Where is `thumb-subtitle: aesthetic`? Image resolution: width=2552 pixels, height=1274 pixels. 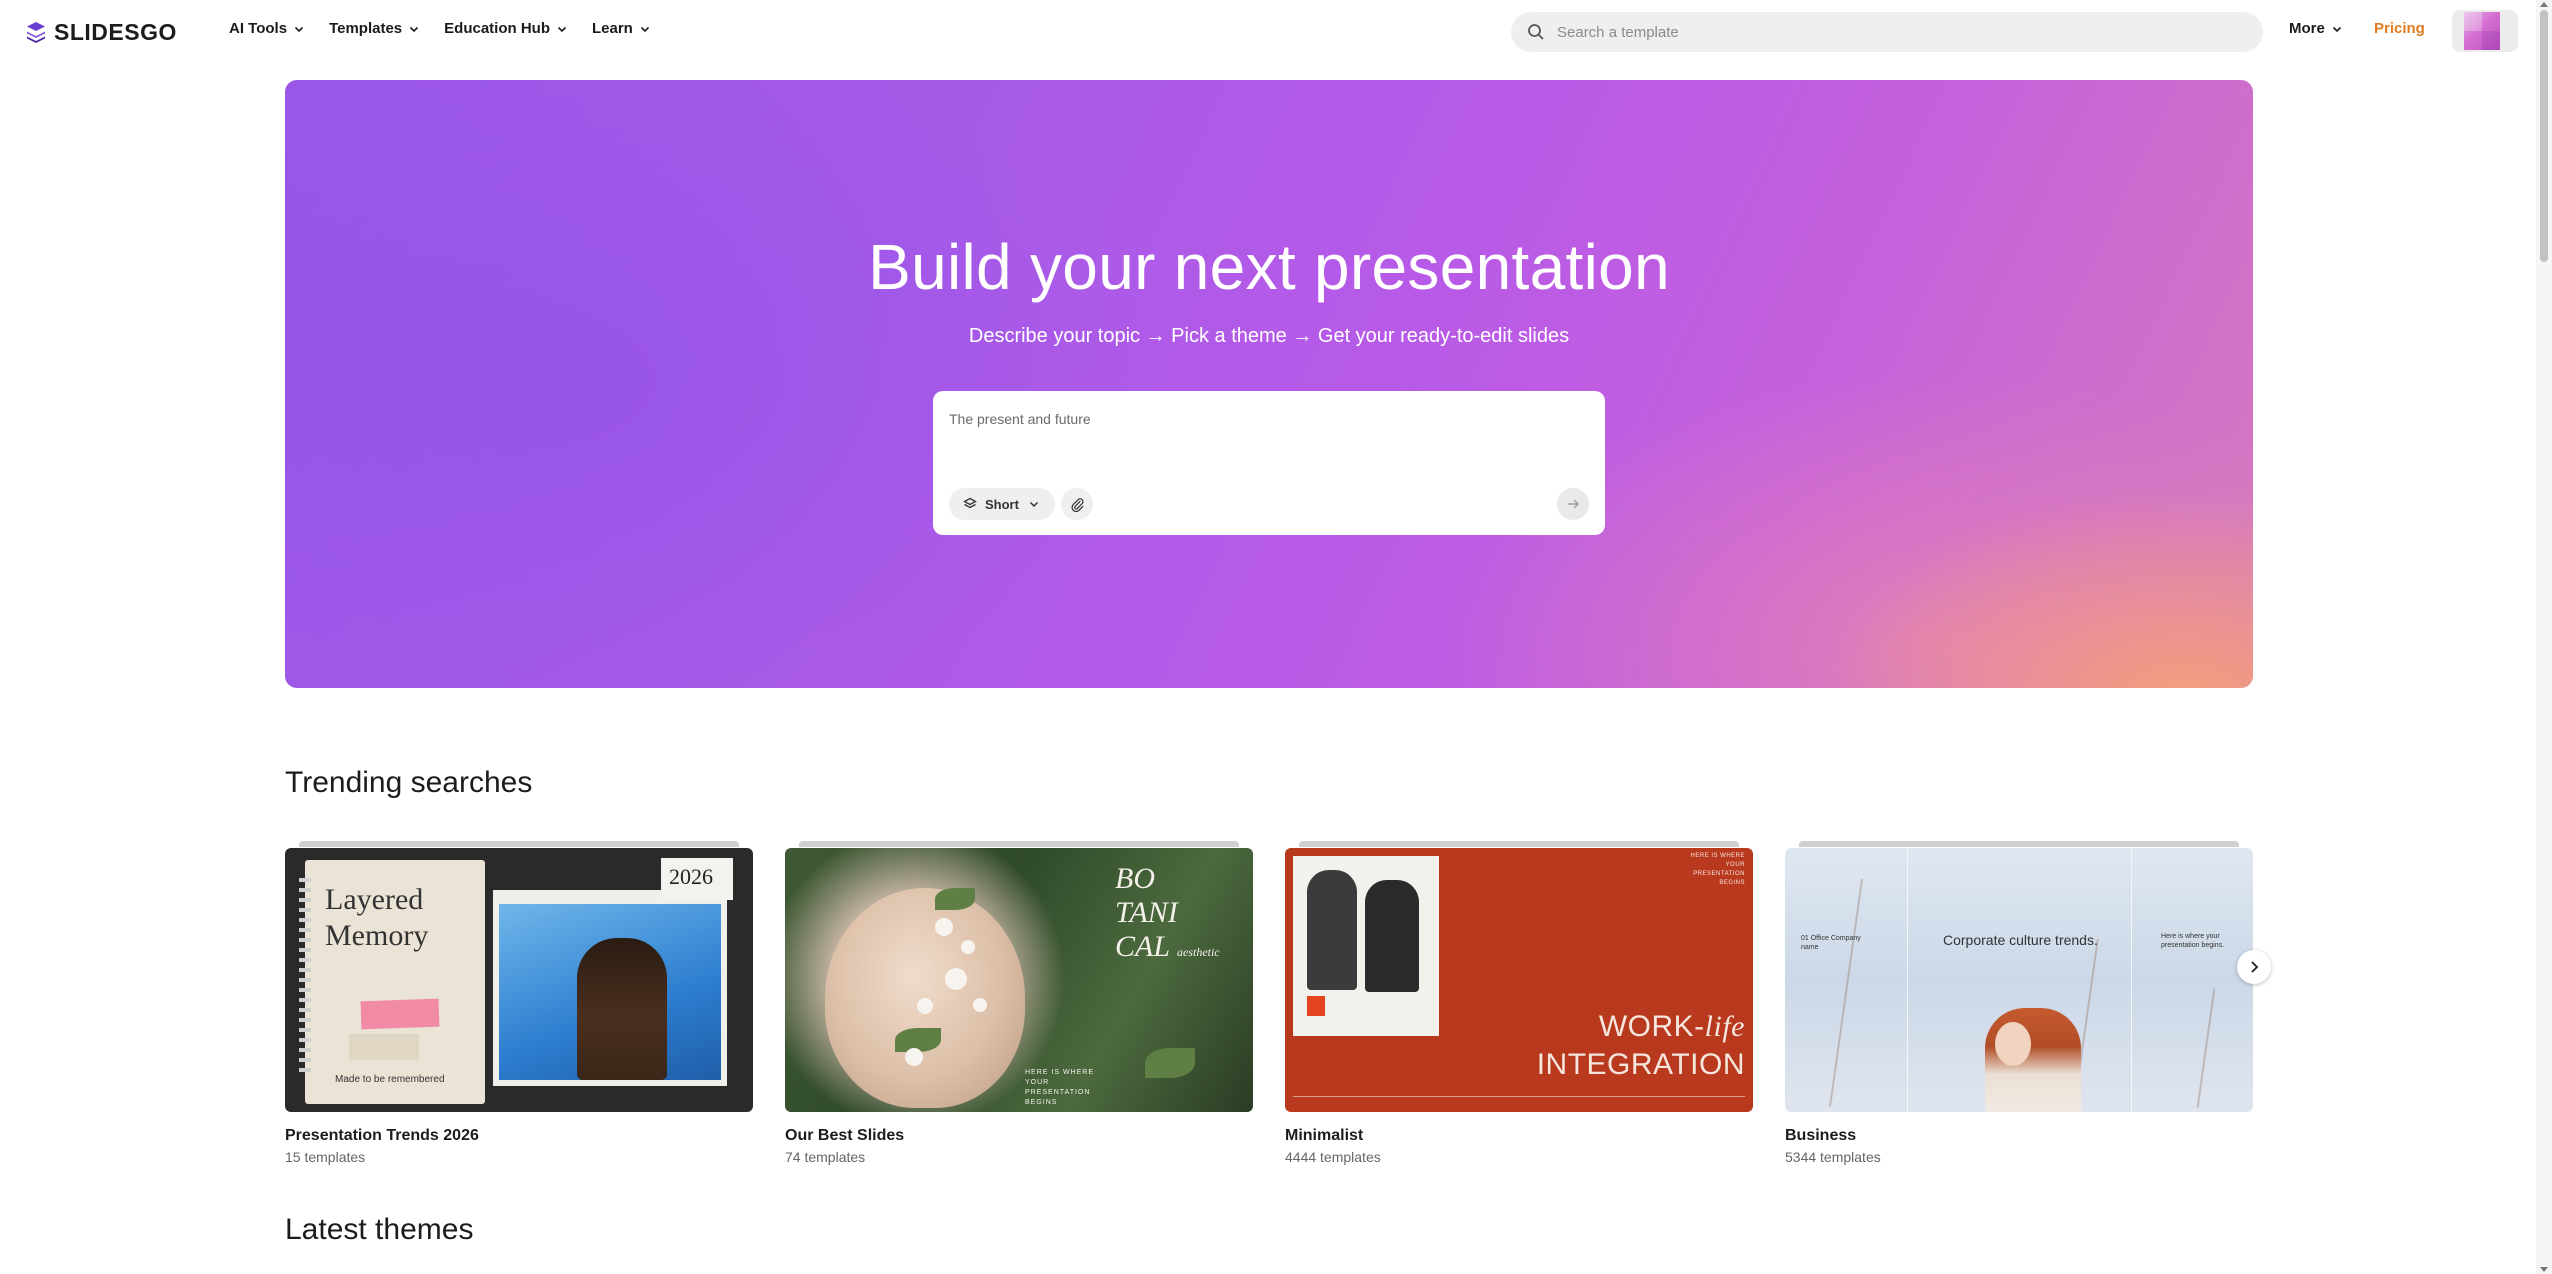 thumb-subtitle: aesthetic is located at coordinates (1198, 952).